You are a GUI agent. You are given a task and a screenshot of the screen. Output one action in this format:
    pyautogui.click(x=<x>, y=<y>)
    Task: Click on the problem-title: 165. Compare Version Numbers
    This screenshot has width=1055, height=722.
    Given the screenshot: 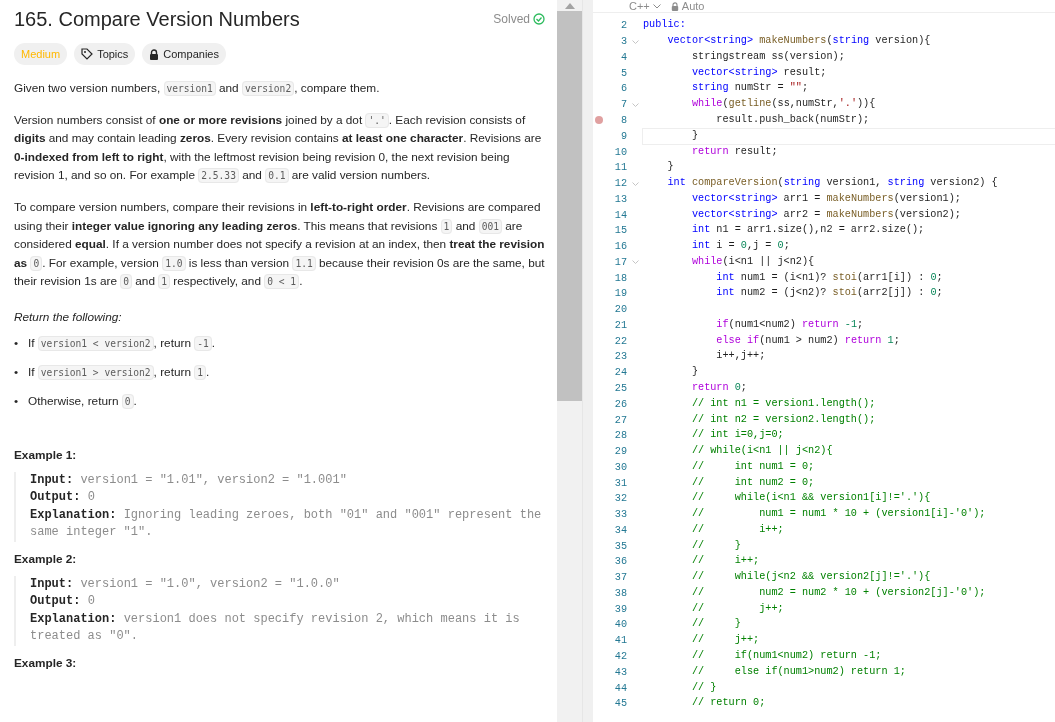 What is the action you would take?
    pyautogui.click(x=157, y=19)
    